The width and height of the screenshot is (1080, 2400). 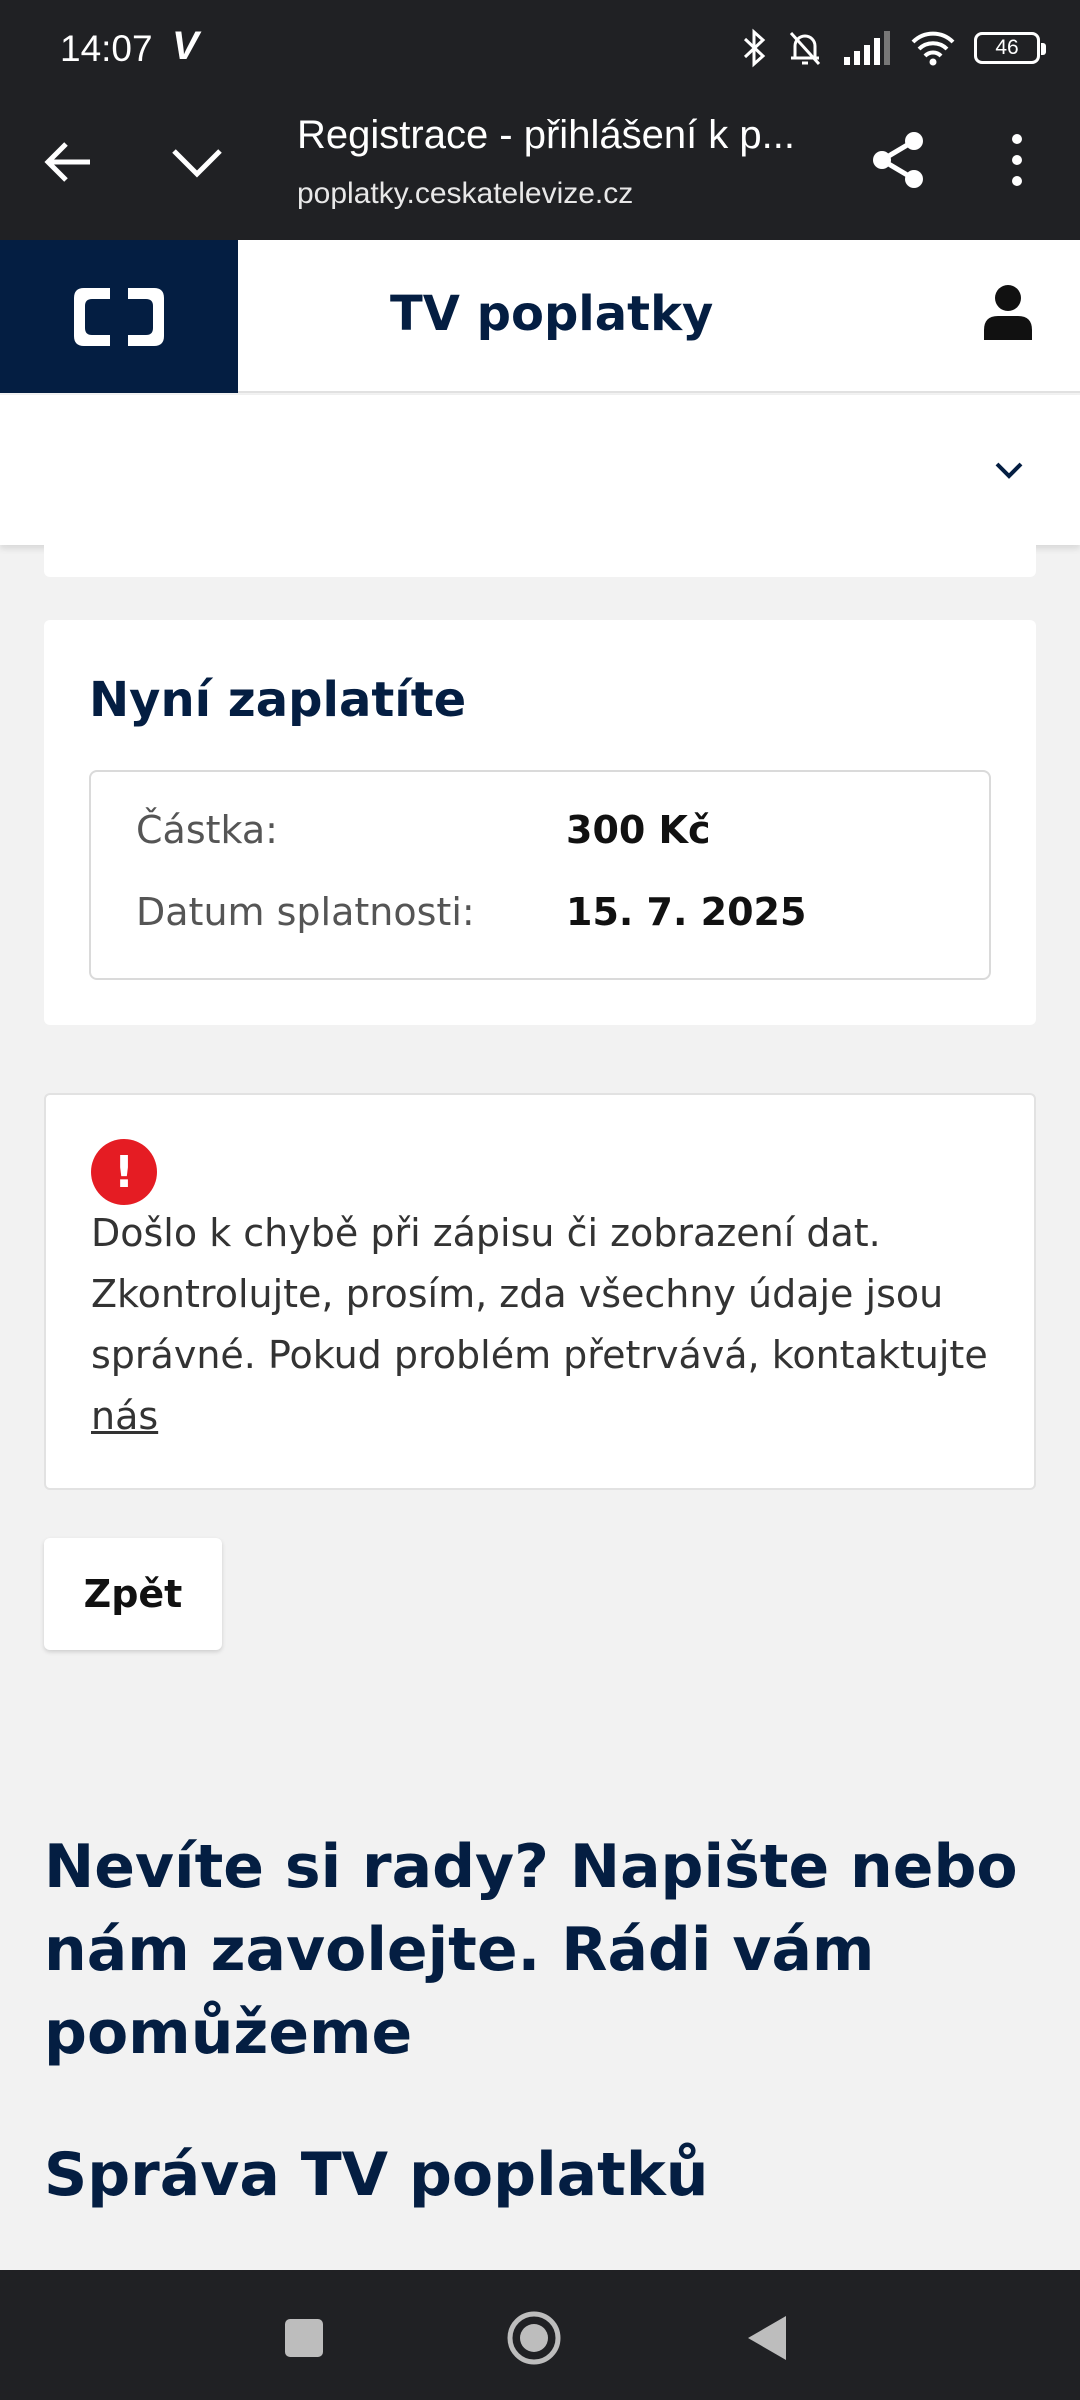 I want to click on error-icon: !, so click(x=124, y=1172).